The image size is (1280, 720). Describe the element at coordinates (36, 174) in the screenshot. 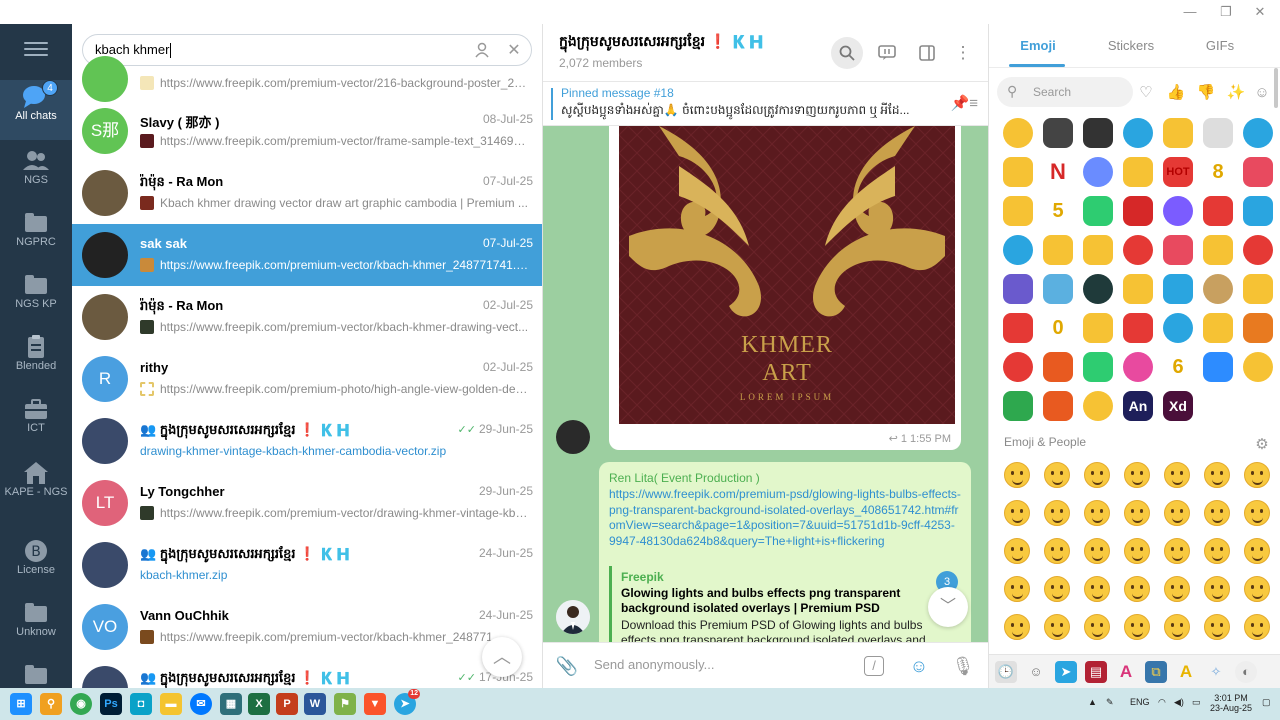

I see `folder-ngs: NGS` at that location.